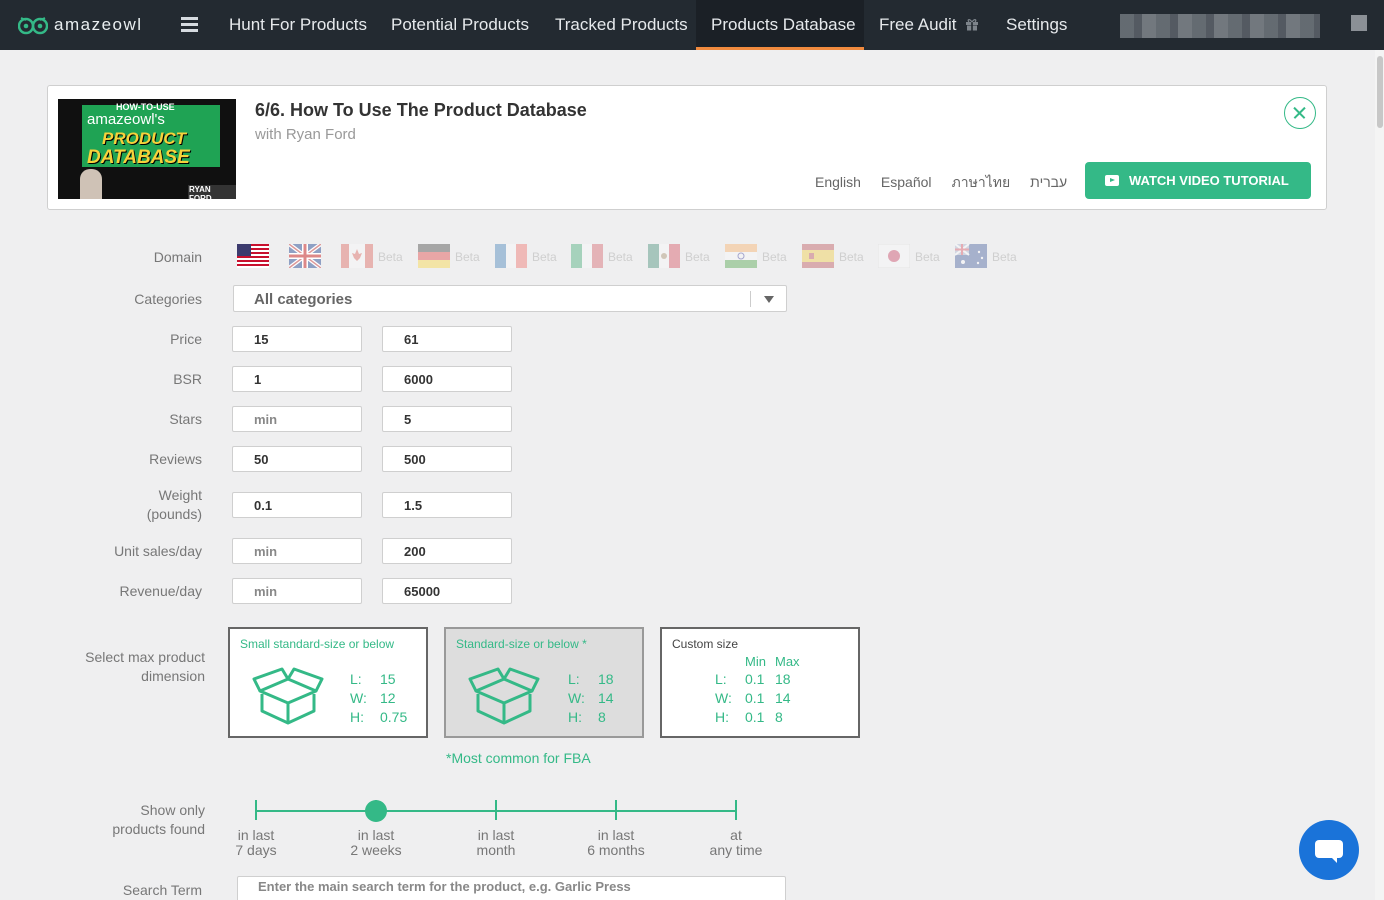 The image size is (1384, 900). I want to click on dimension-label: Select max product dimension, so click(132, 667).